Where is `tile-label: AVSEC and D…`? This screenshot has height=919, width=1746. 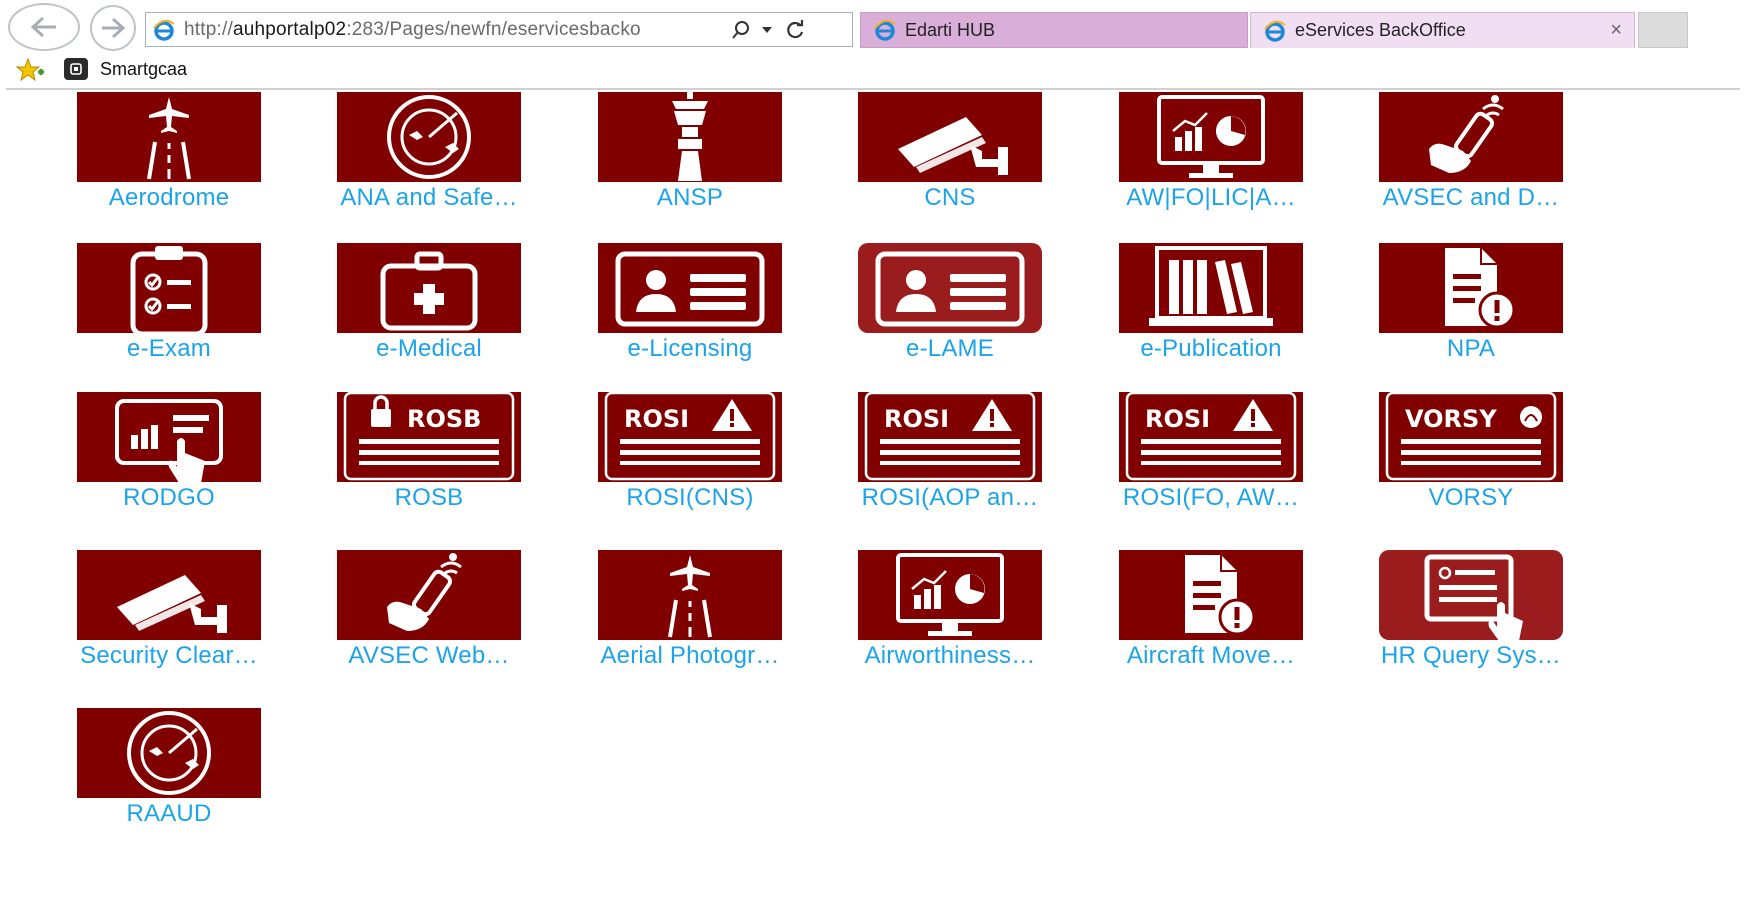
tile-label: AVSEC and D… is located at coordinates (1471, 198).